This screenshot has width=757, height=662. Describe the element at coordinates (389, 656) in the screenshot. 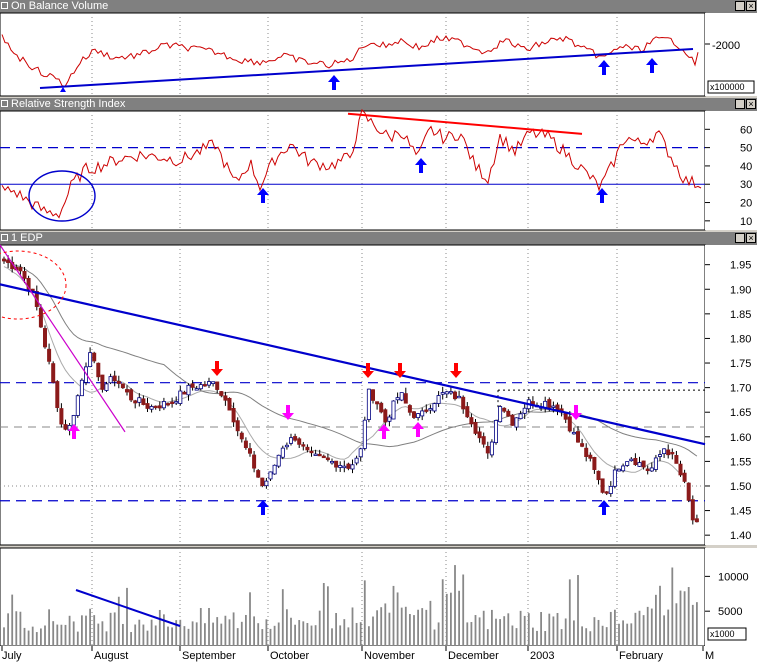

I see `month-label: November` at that location.